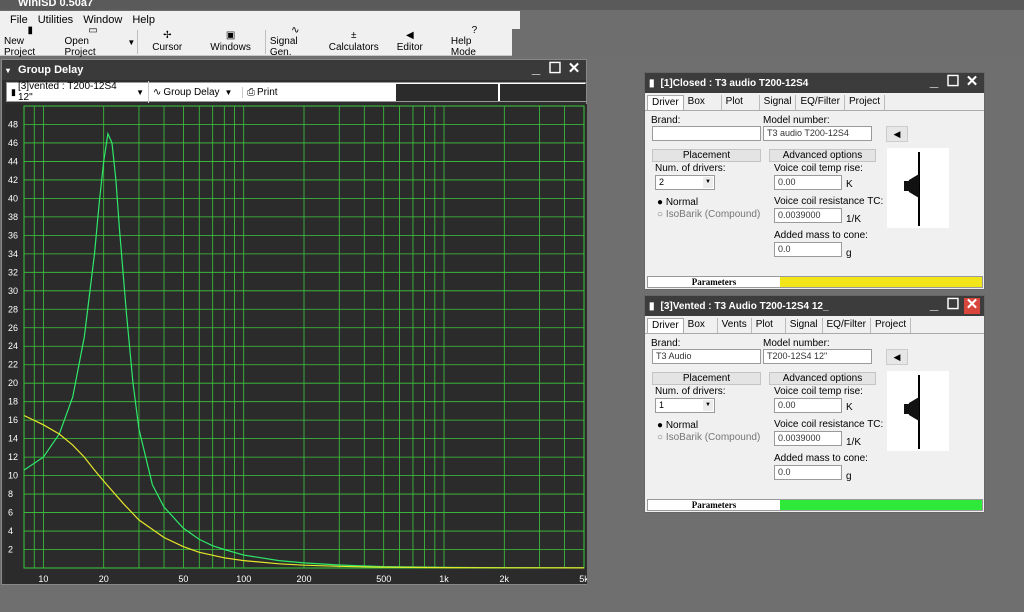 The width and height of the screenshot is (1024, 612). Describe the element at coordinates (829, 201) in the screenshot. I see `vc-tc-label: Voice coil resistance TC:` at that location.